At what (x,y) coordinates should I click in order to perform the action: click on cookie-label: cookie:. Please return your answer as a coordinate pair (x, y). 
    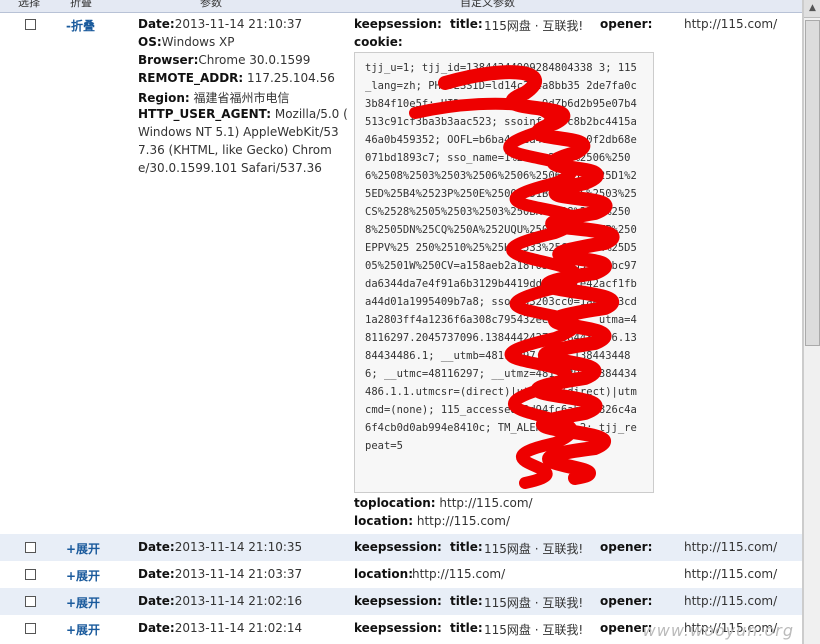
    Looking at the image, I should click on (378, 42).